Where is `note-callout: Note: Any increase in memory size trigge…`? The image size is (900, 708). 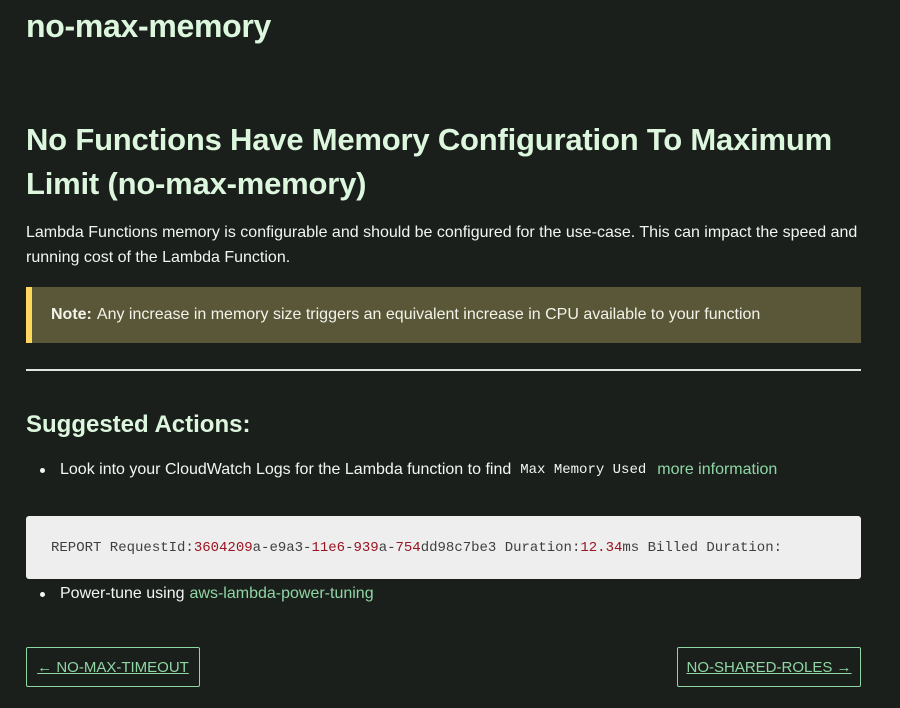
note-callout: Note: Any increase in memory size trigge… is located at coordinates (443, 315).